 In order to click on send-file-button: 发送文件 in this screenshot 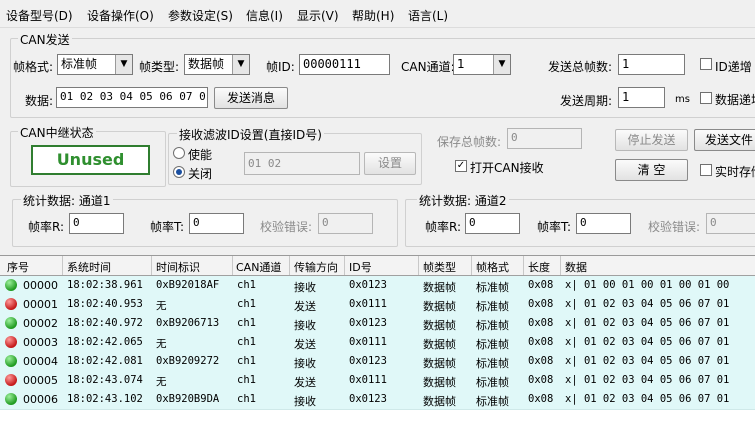, I will do `click(724, 140)`.